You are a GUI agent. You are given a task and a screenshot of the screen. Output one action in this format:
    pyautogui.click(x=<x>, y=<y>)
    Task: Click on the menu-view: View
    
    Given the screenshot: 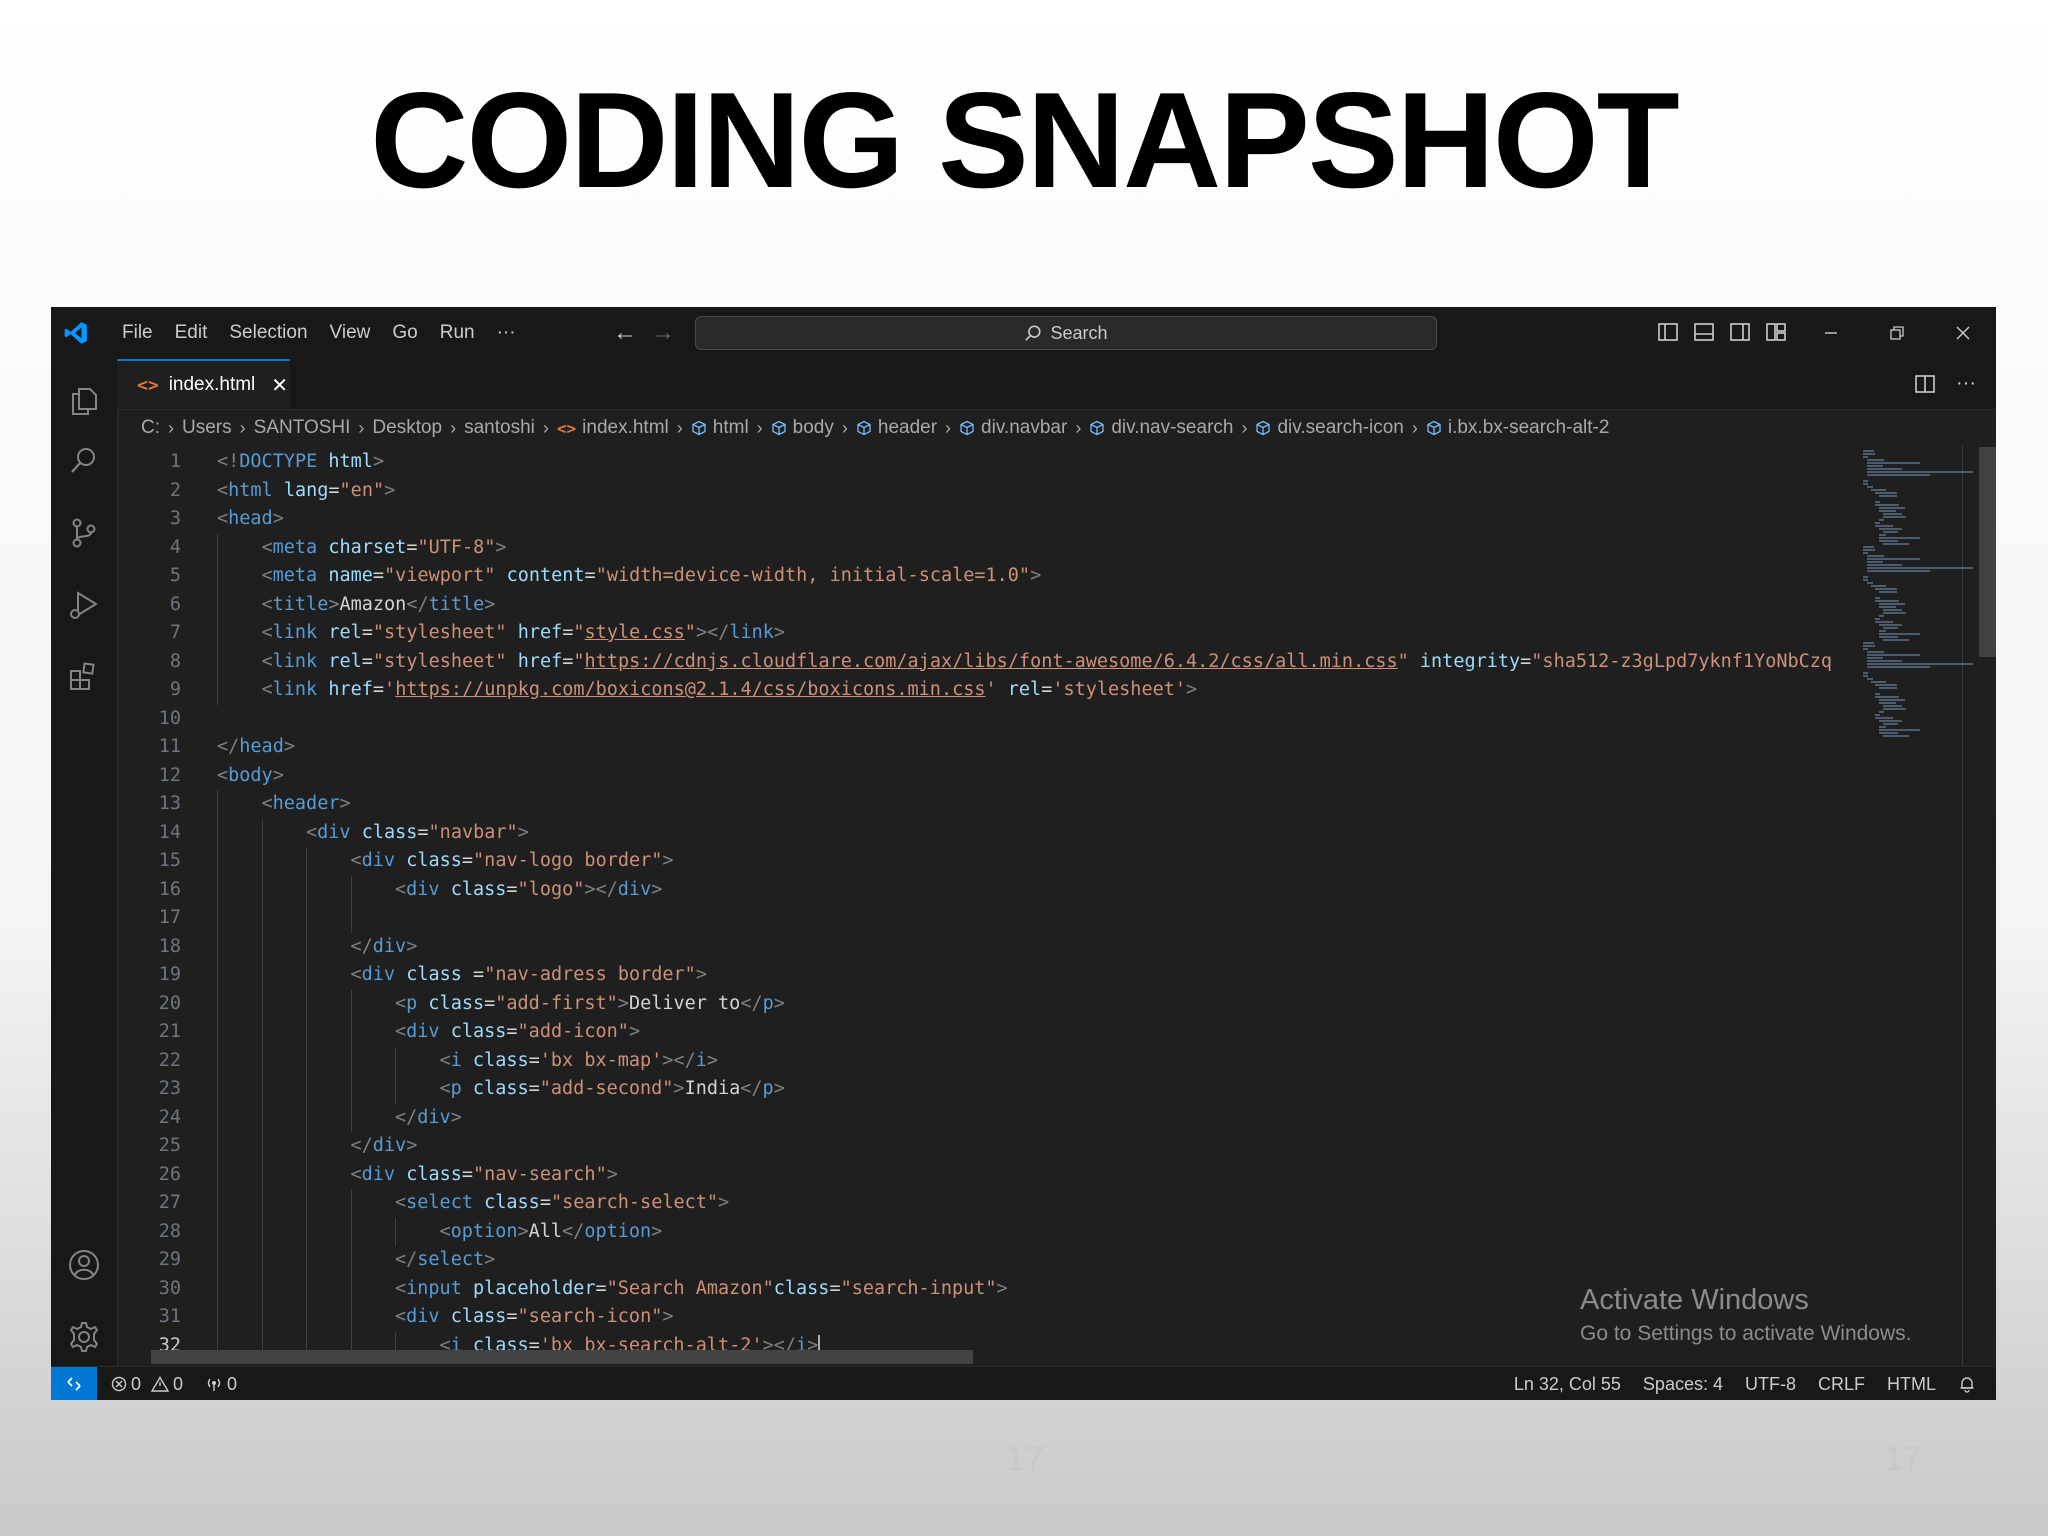 What is the action you would take?
    pyautogui.click(x=350, y=333)
    